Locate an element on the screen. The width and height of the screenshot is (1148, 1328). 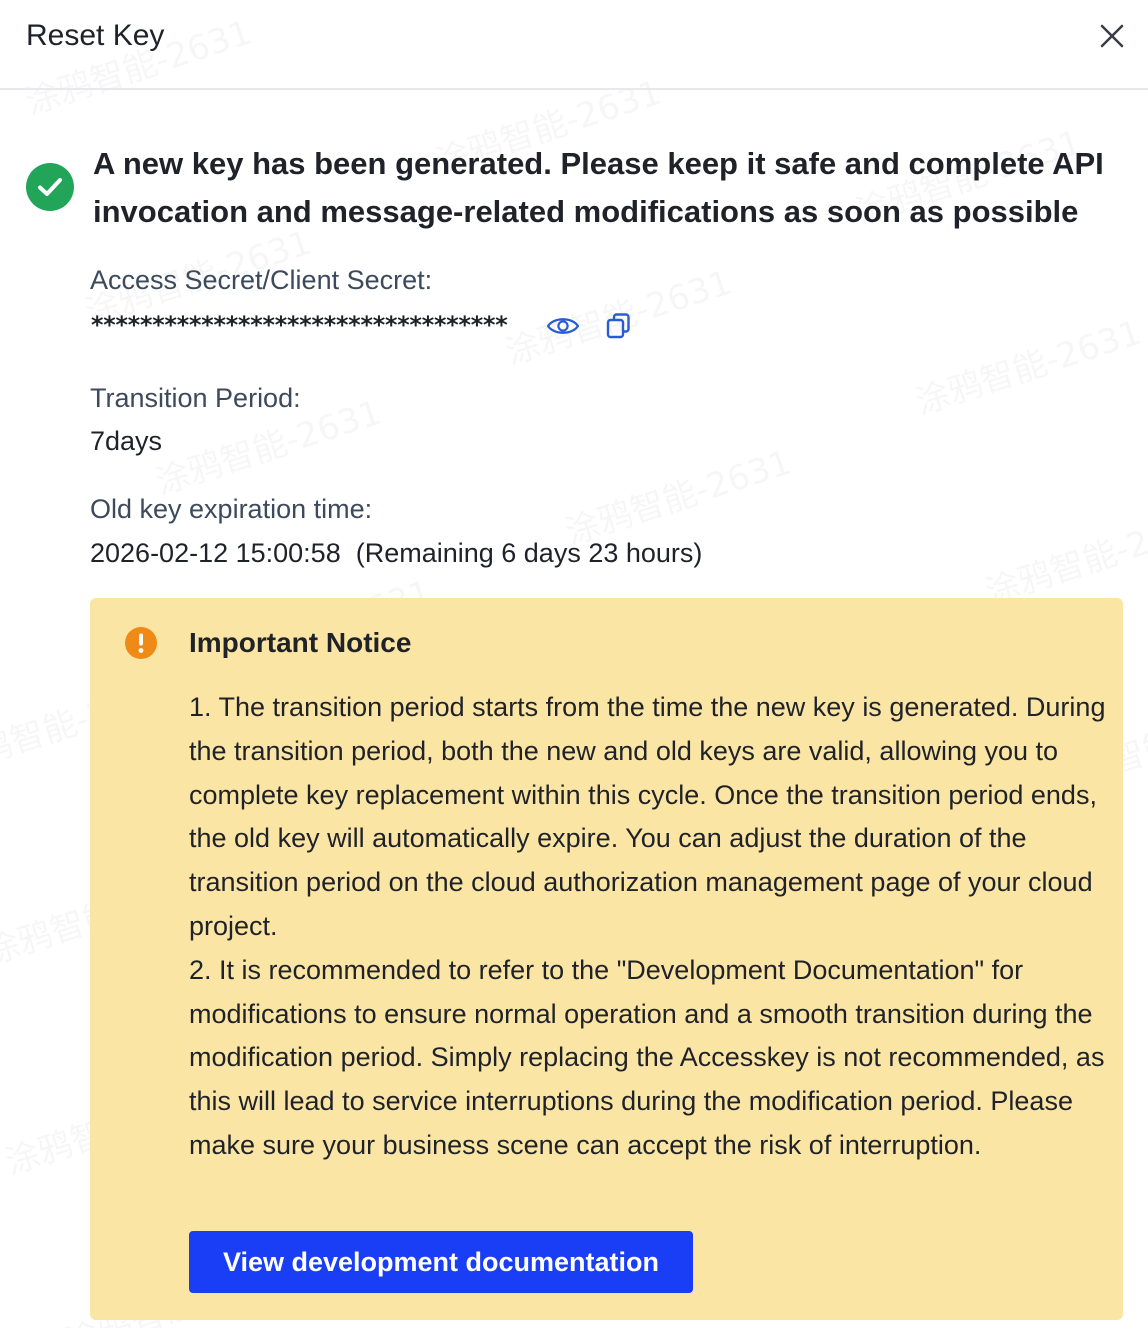
eye-icon is located at coordinates (563, 326).